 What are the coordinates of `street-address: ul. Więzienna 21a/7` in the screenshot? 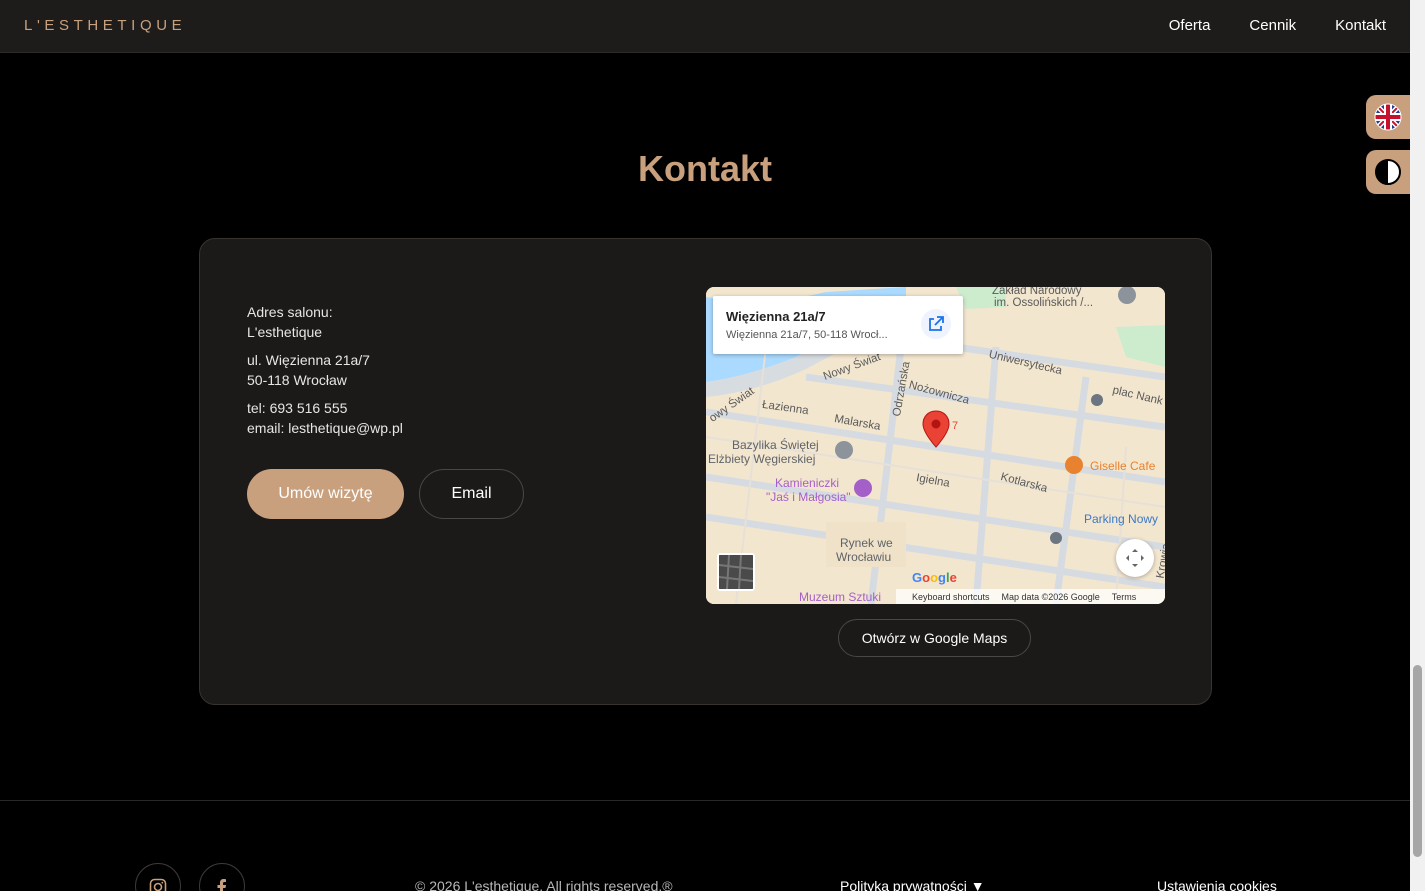 It's located at (308, 360).